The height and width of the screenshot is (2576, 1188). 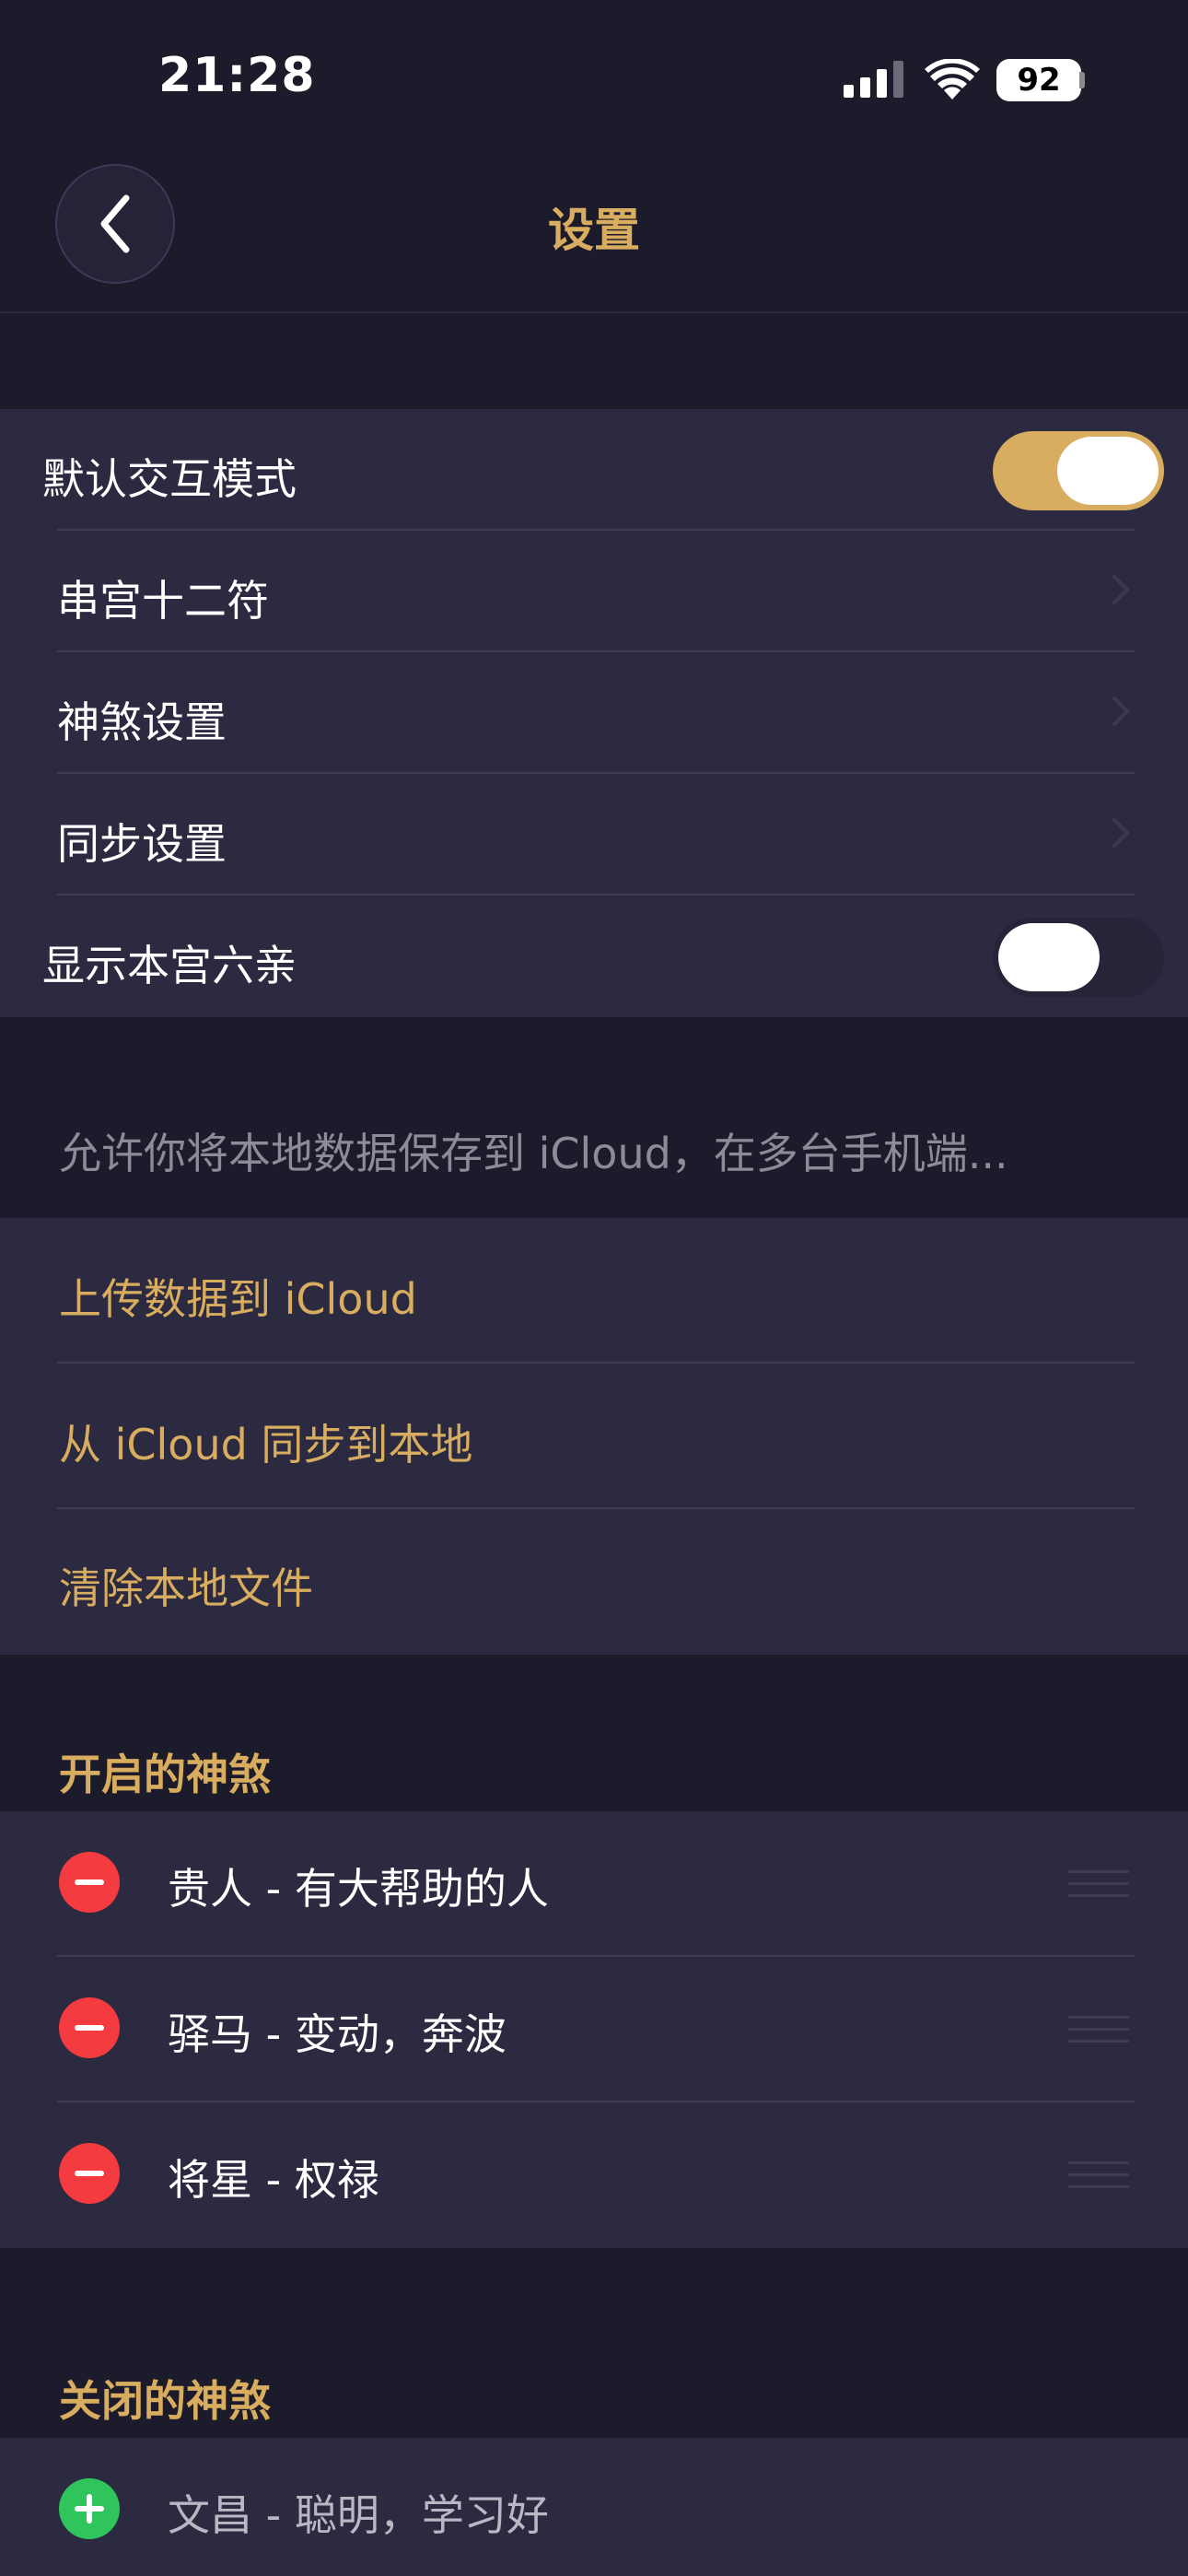 What do you see at coordinates (163, 601) in the screenshot?
I see `settings-row-label: 串宫十二符` at bounding box center [163, 601].